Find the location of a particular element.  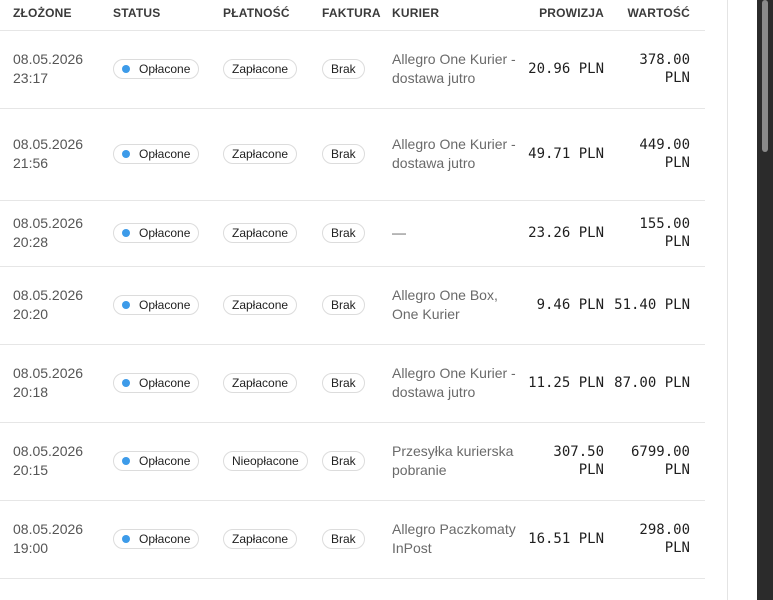

order-date-time: 21:56 is located at coordinates (31, 163).